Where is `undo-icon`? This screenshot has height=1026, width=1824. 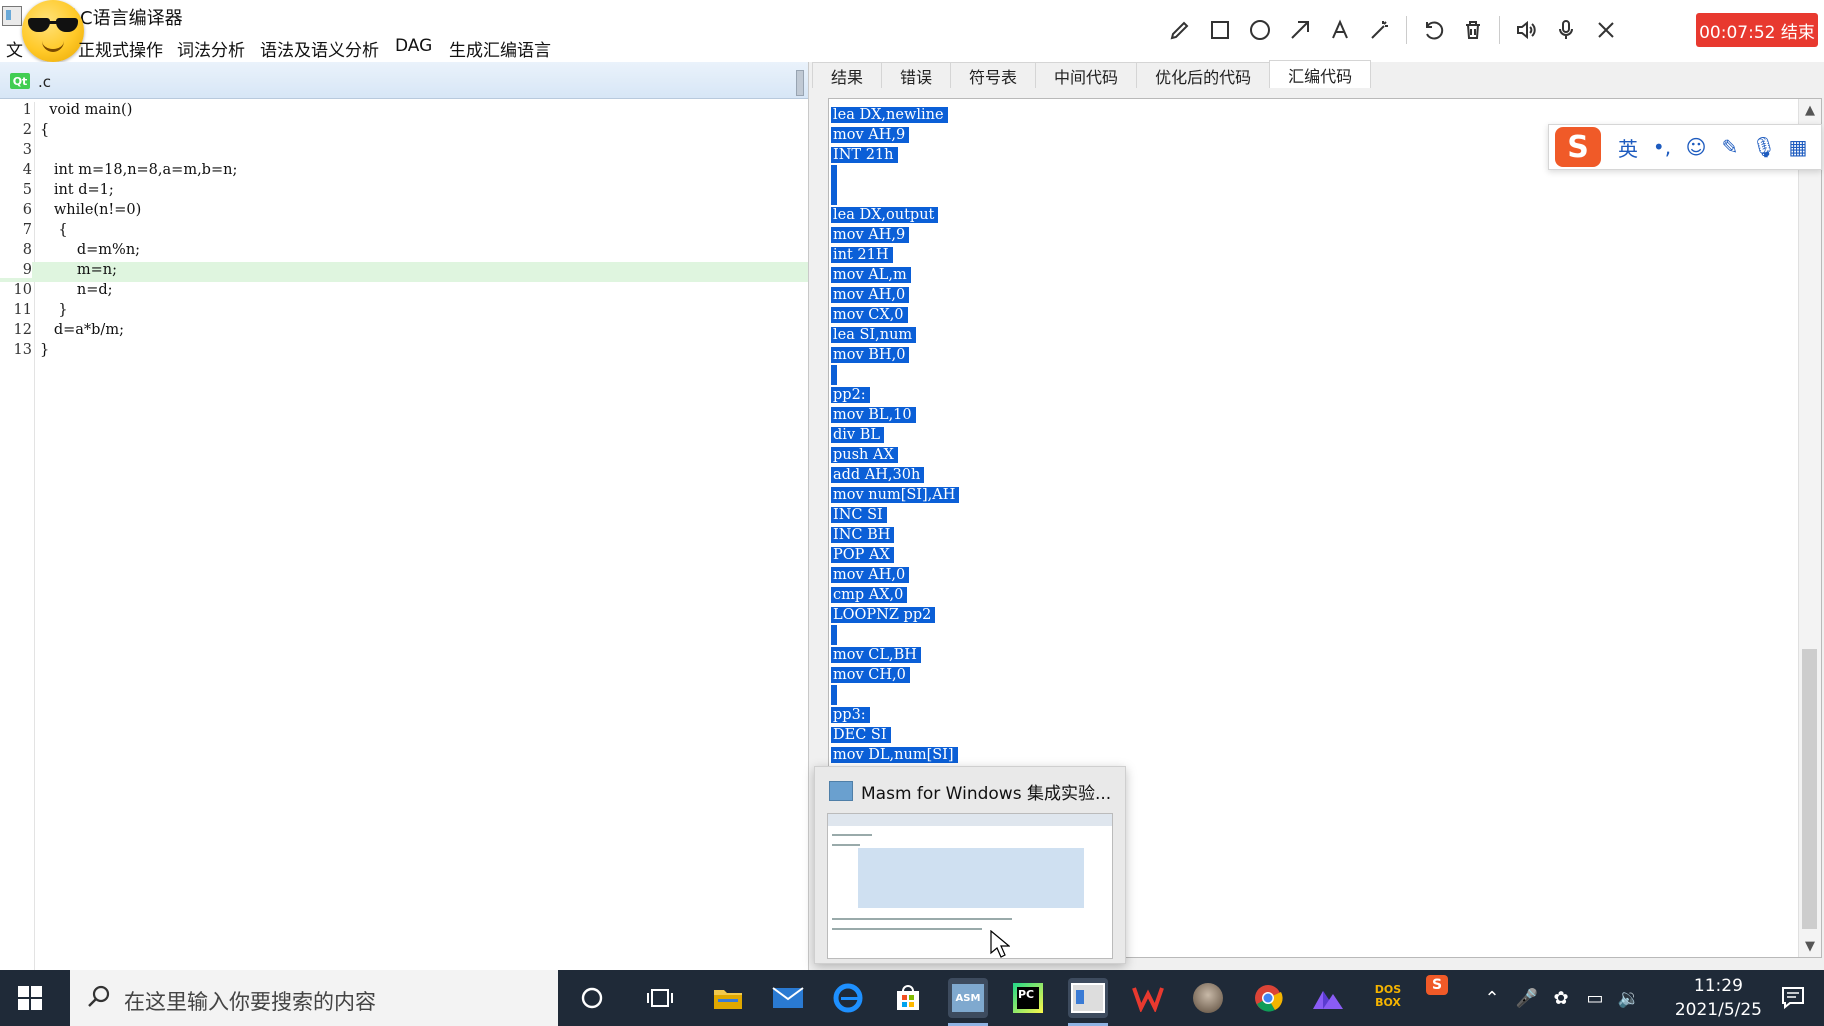
undo-icon is located at coordinates (1433, 30).